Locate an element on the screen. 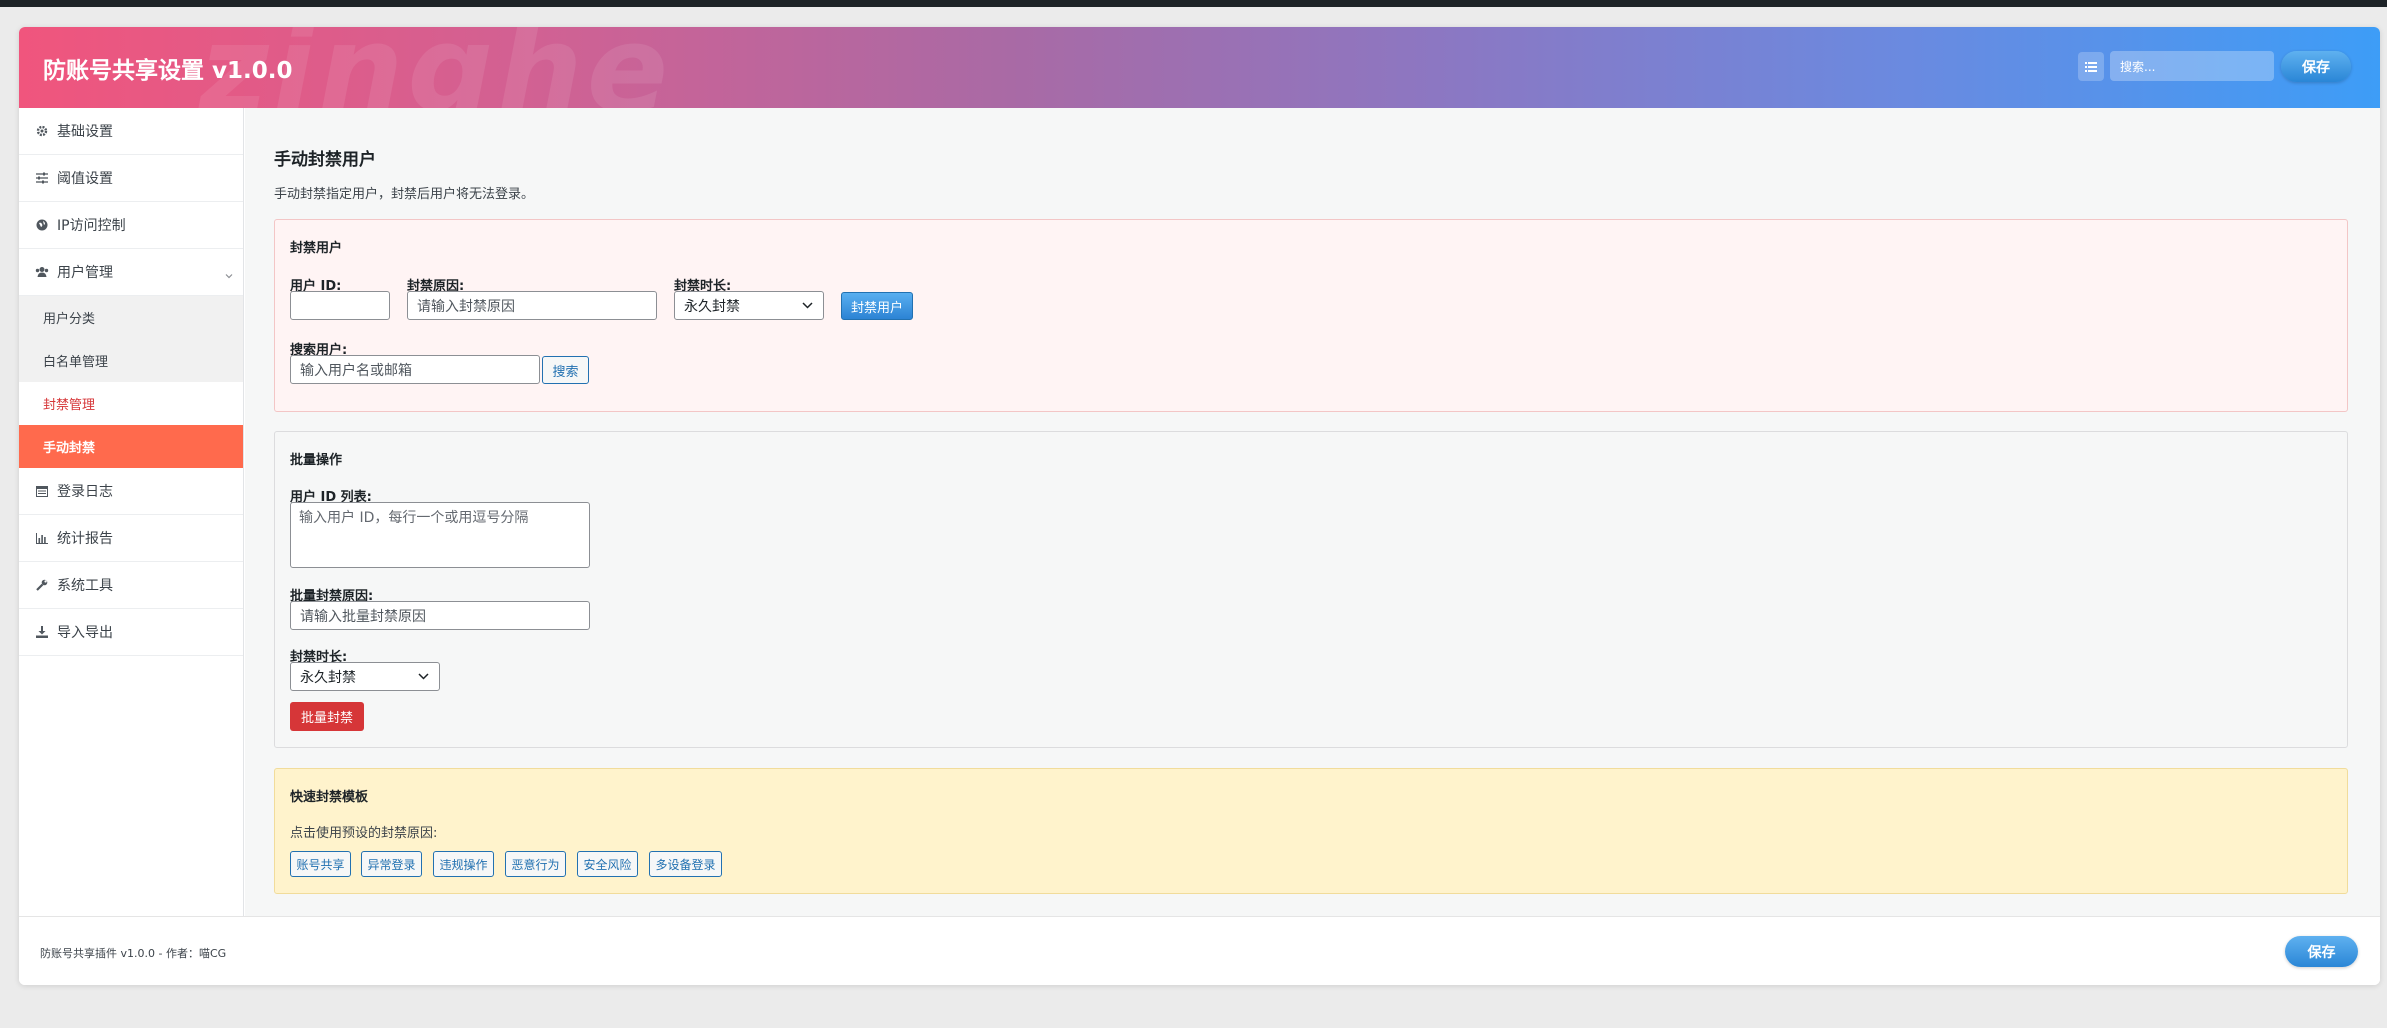 The height and width of the screenshot is (1028, 2387). sidebar-item-label: 阈值设置 is located at coordinates (85, 179).